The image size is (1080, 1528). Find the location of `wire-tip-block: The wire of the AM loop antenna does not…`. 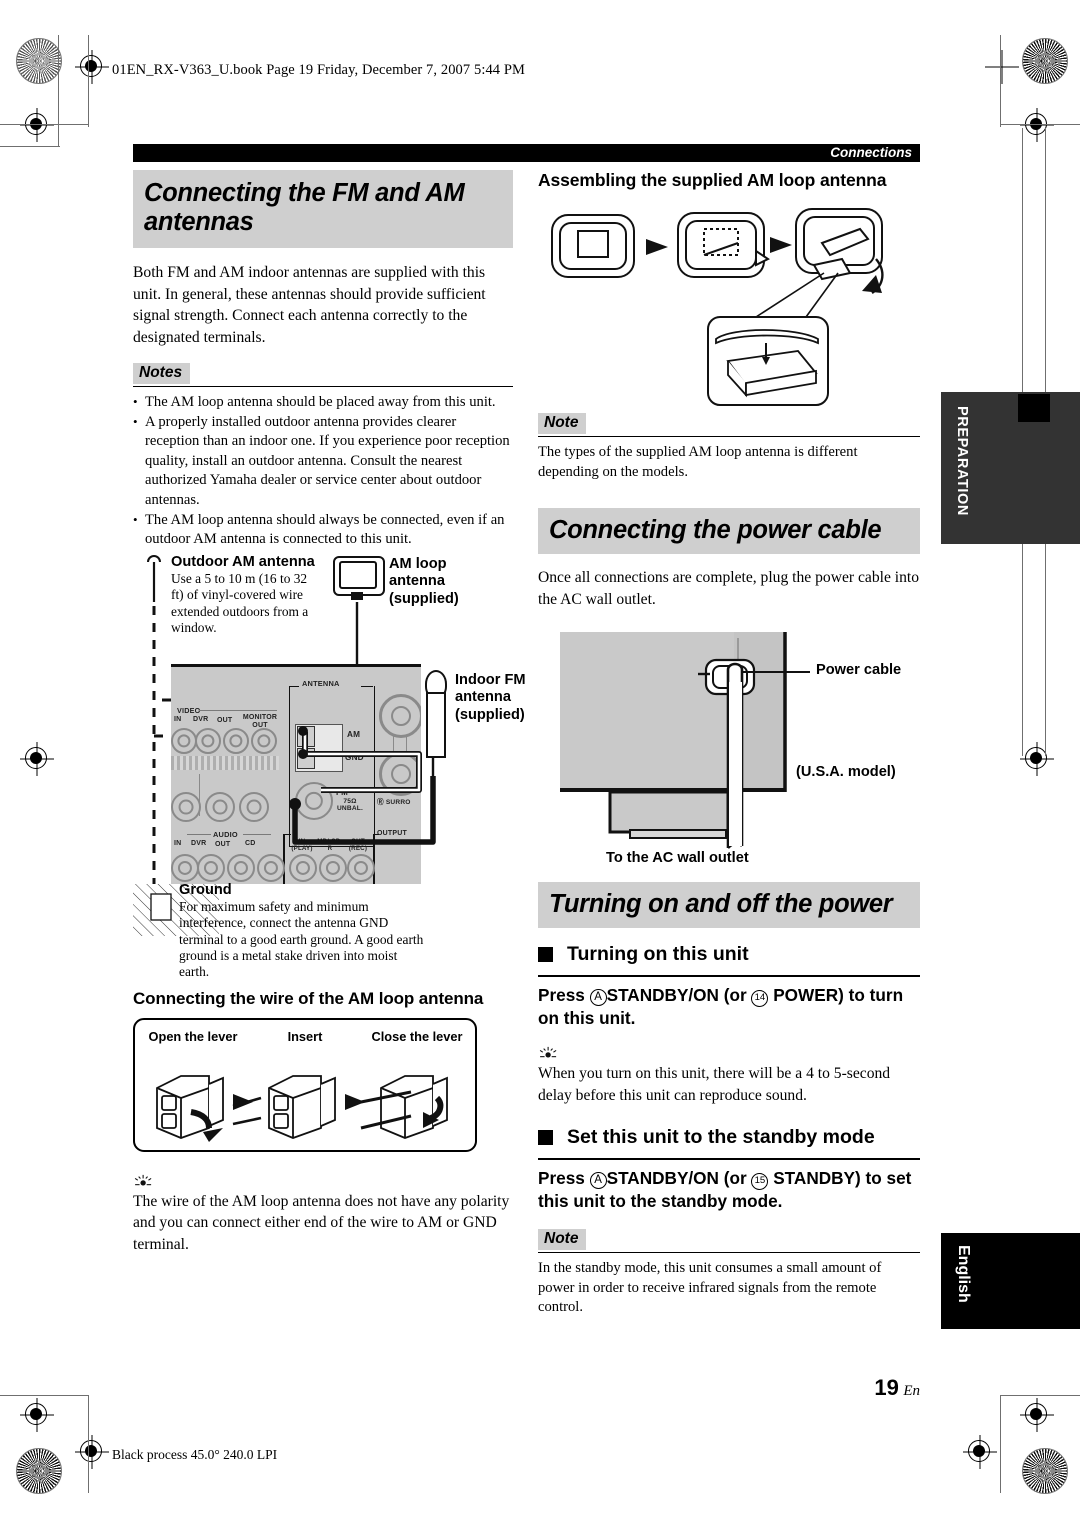

wire-tip-block: The wire of the AM loop antenna does not… is located at coordinates (323, 1215).